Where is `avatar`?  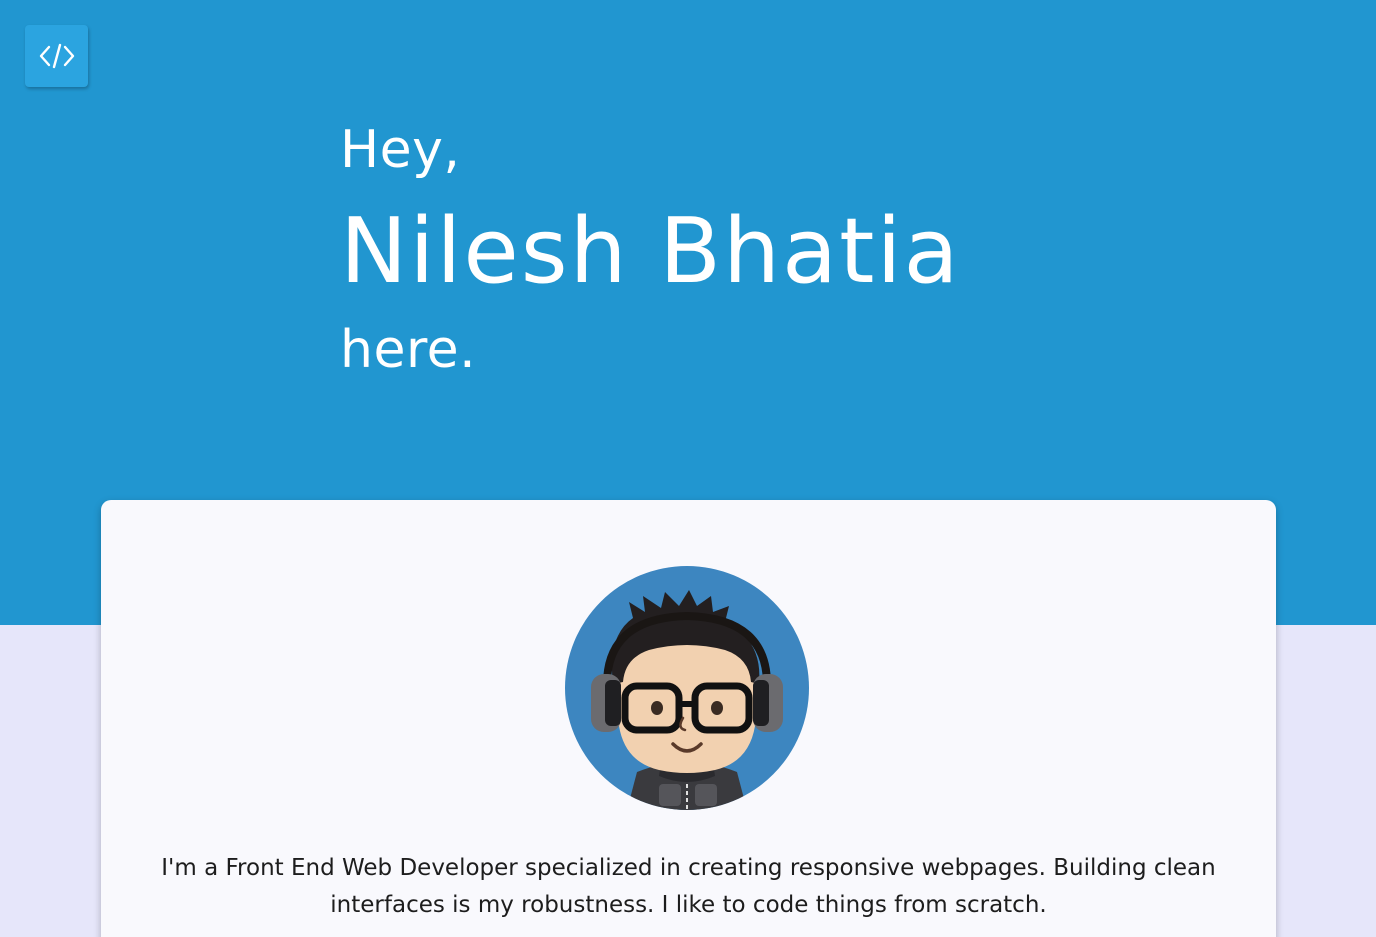 avatar is located at coordinates (687, 688).